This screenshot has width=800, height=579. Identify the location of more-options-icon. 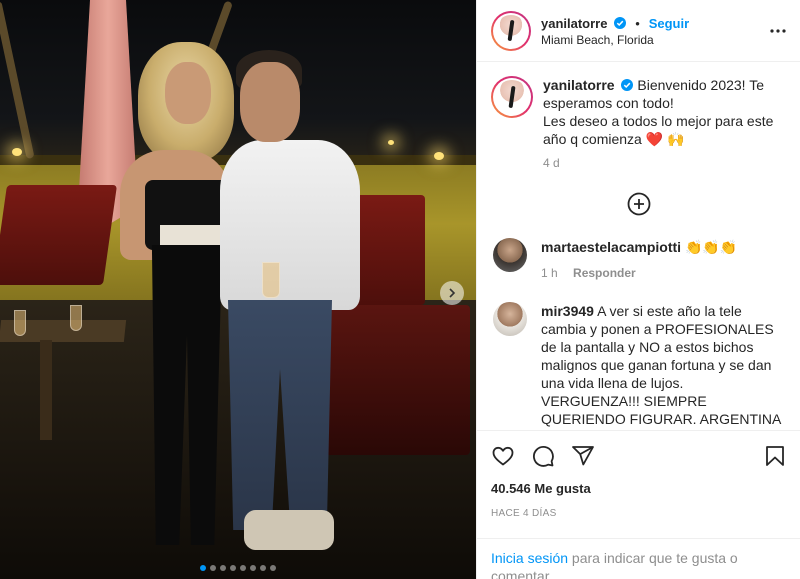
(778, 31).